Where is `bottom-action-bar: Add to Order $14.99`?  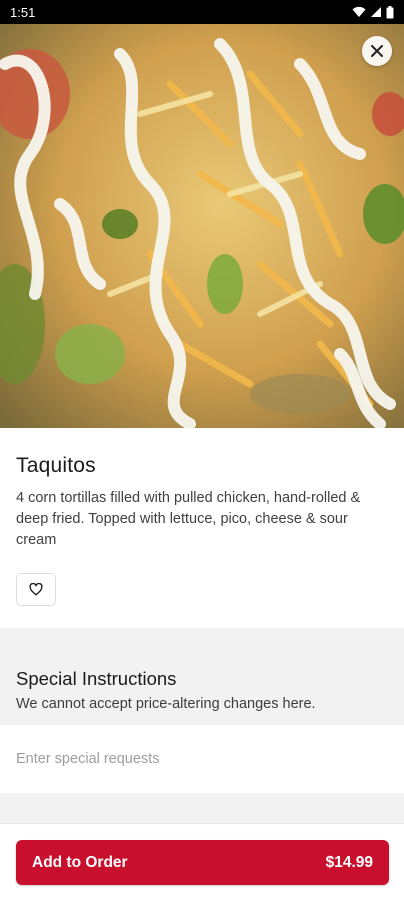
bottom-action-bar: Add to Order $14.99 is located at coordinates (202, 861).